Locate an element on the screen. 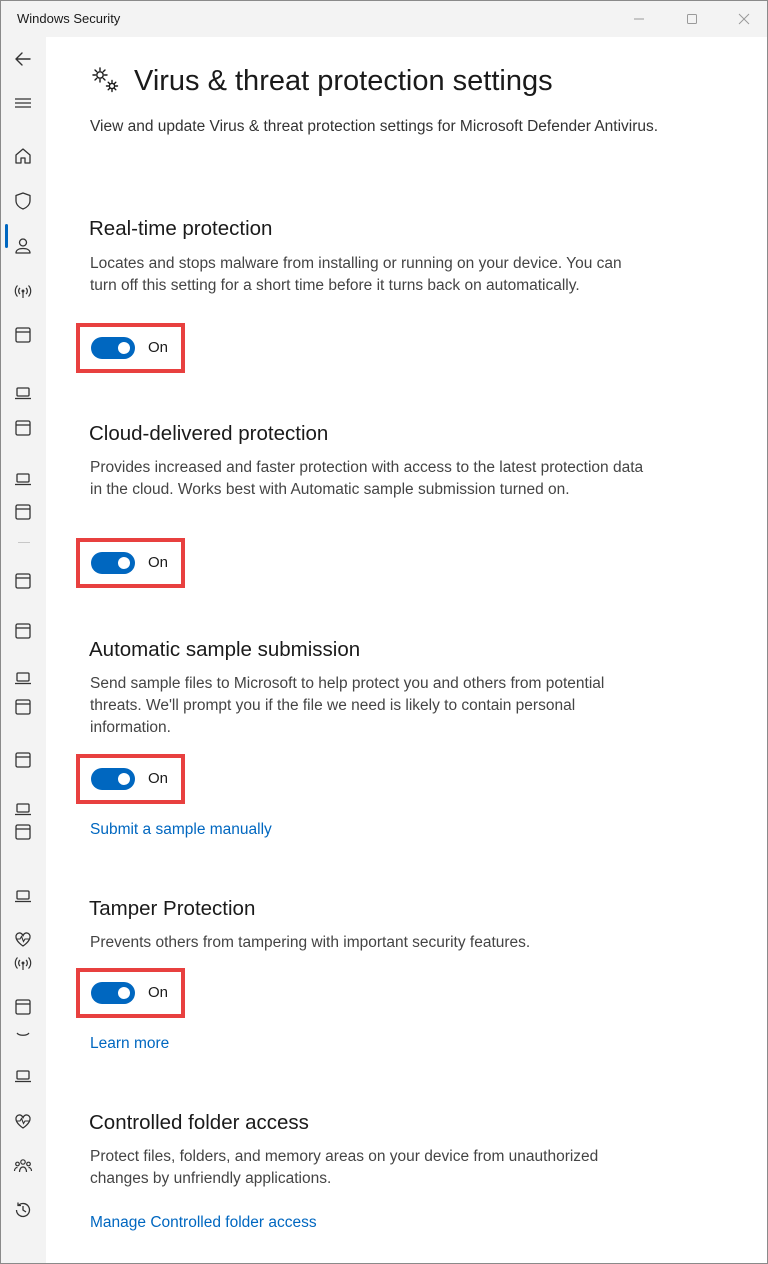 This screenshot has height=1264, width=768. submit-sample-link: Submit a sample manually is located at coordinates (181, 830).